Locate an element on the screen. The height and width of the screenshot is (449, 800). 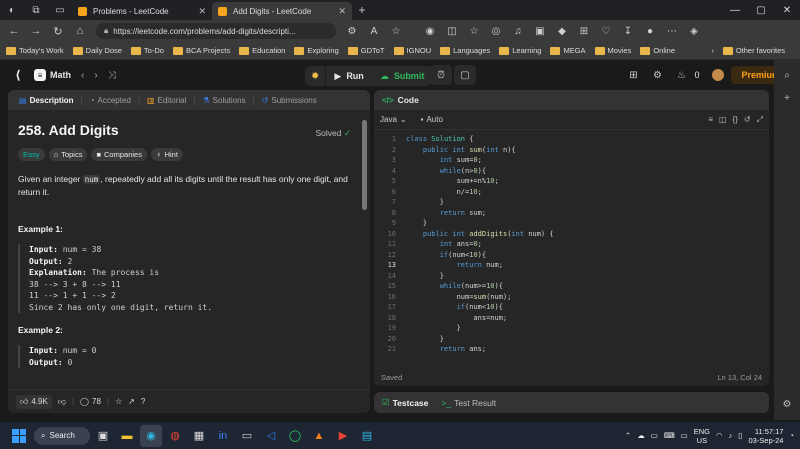
bookmark-folder: Learning is located at coordinates (520, 50).